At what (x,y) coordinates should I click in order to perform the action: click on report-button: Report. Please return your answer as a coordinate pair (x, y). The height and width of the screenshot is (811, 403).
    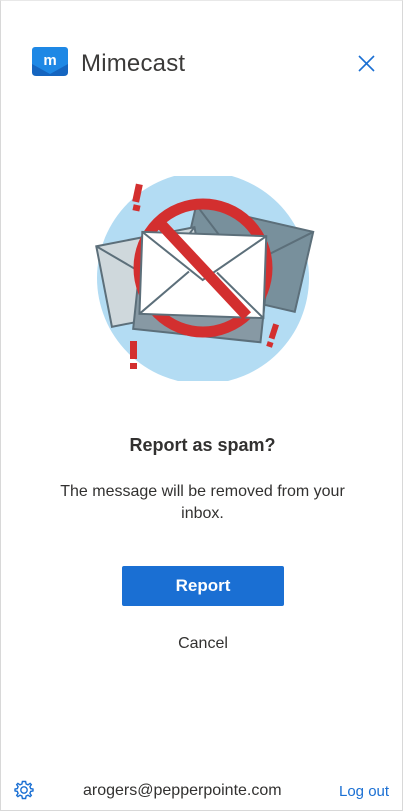
    Looking at the image, I should click on (203, 586).